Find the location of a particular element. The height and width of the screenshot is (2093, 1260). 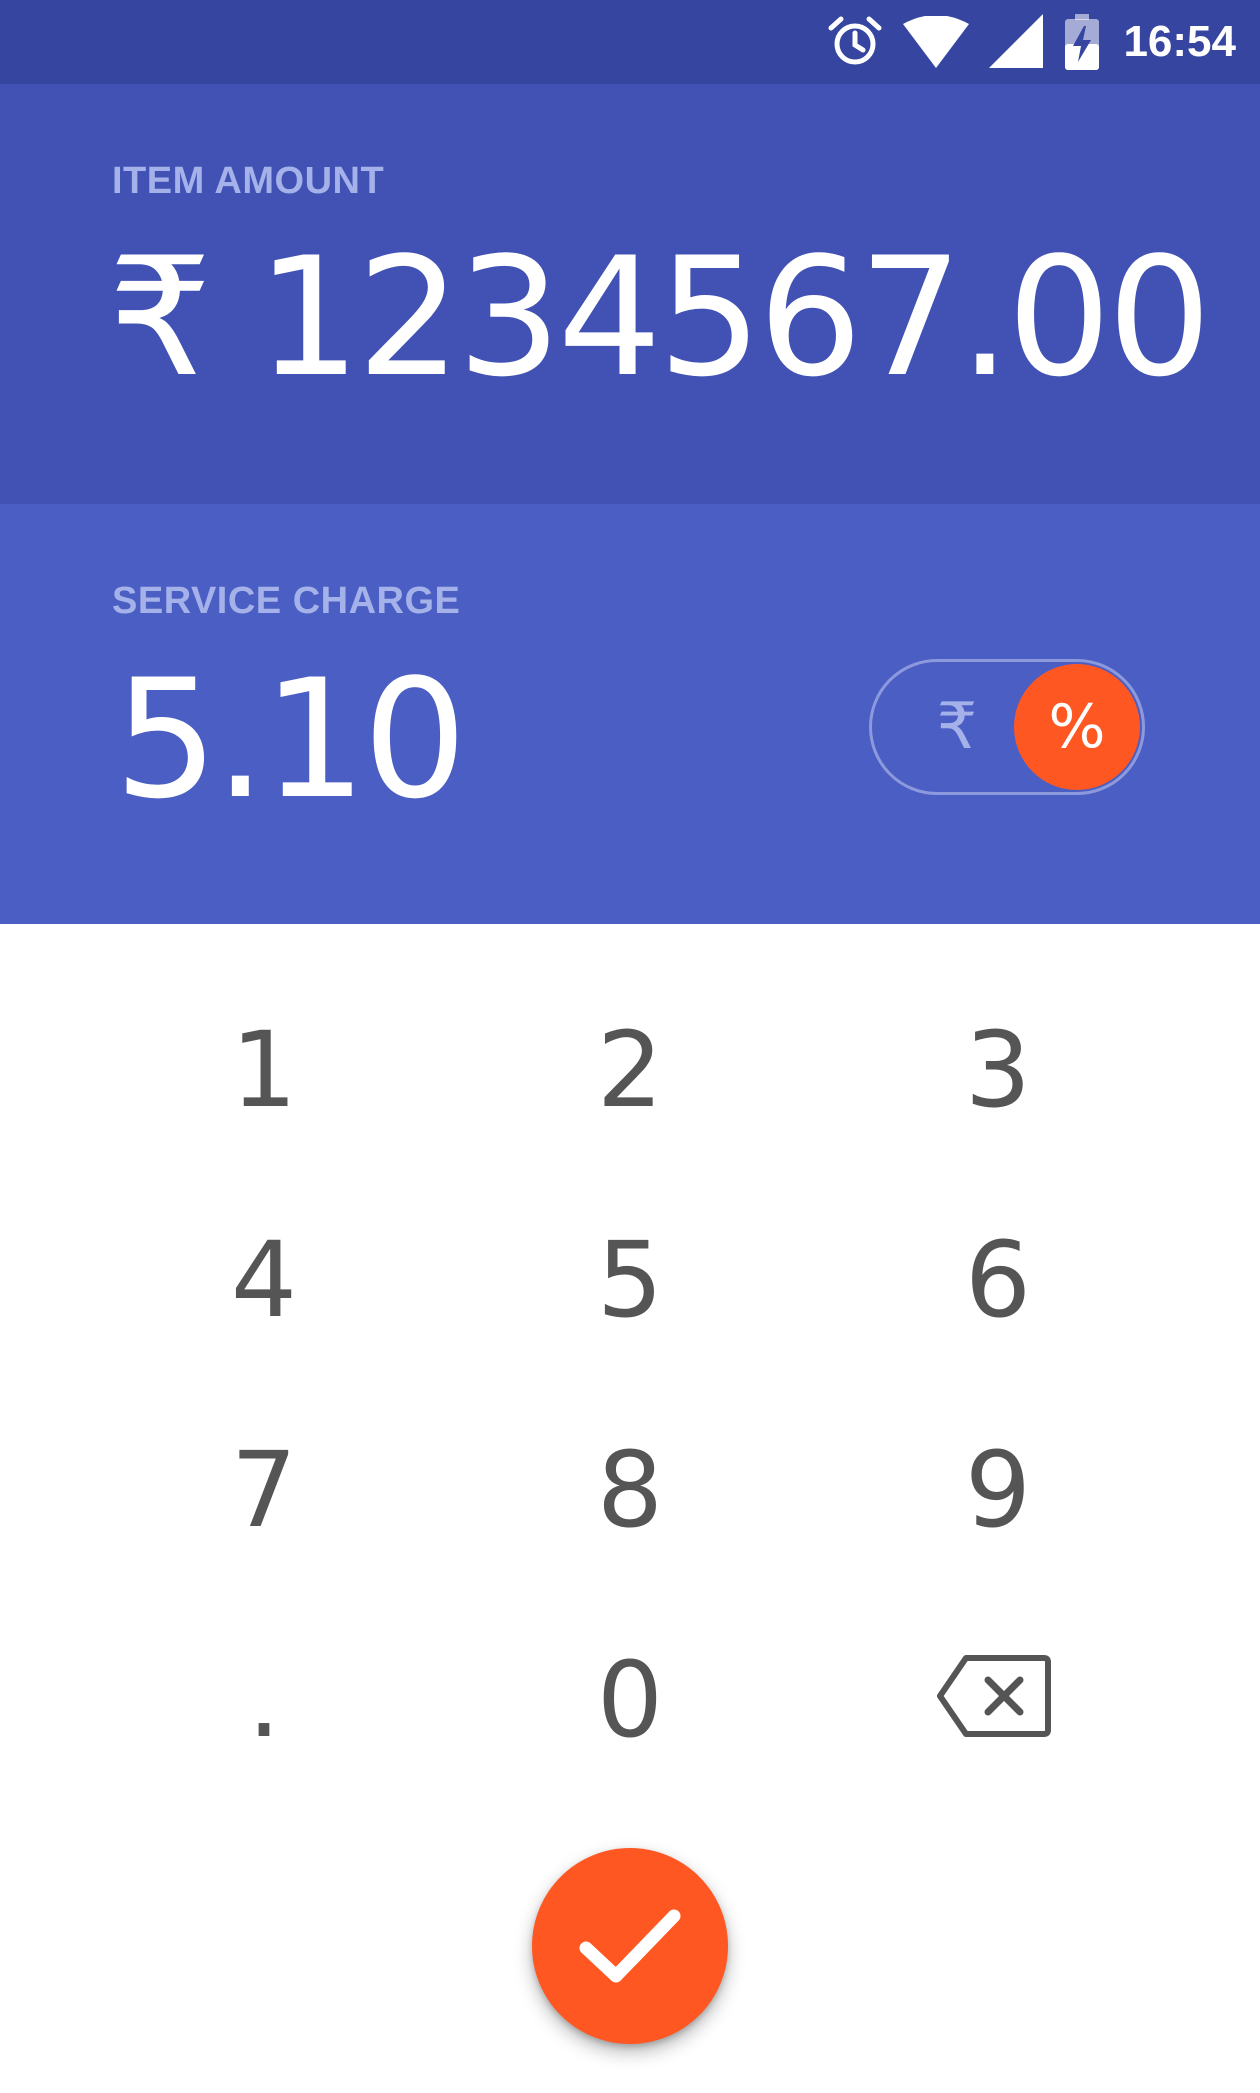

key-6: 6 is located at coordinates (998, 1280).